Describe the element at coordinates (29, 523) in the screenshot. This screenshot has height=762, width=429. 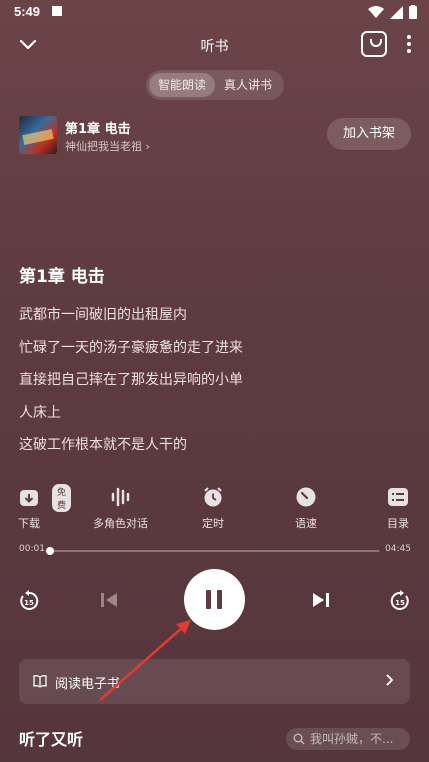
I see `tool-label: 下载` at that location.